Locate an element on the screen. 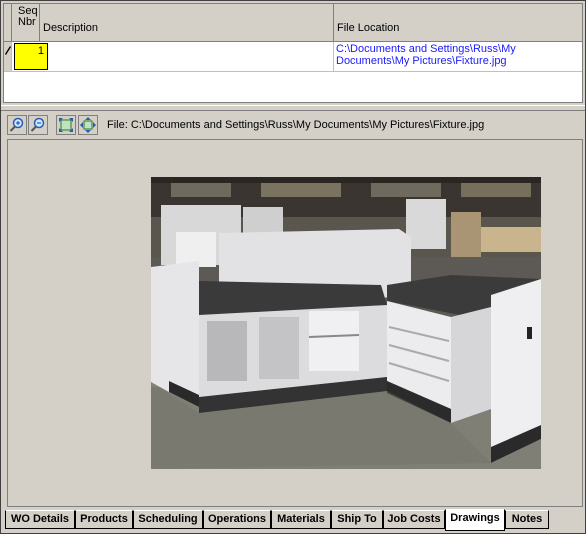  pencil-icon is located at coordinates (8, 50).